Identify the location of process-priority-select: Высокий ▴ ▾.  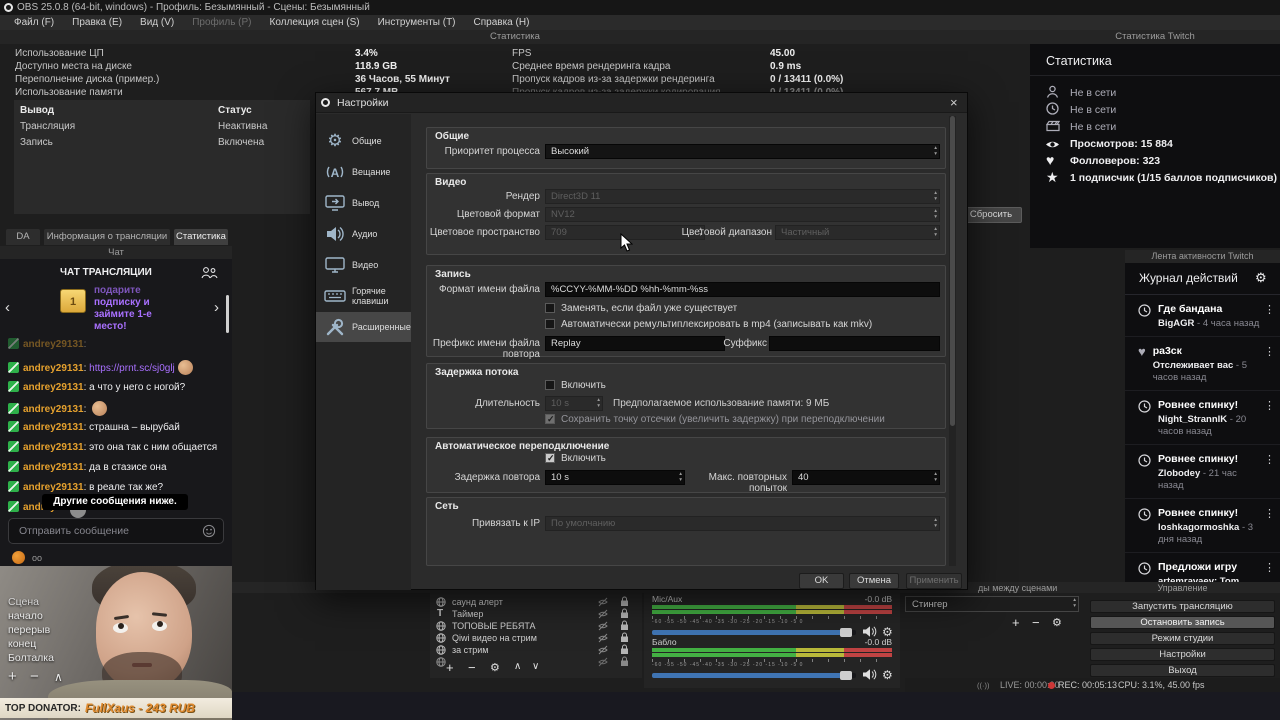
(742, 151).